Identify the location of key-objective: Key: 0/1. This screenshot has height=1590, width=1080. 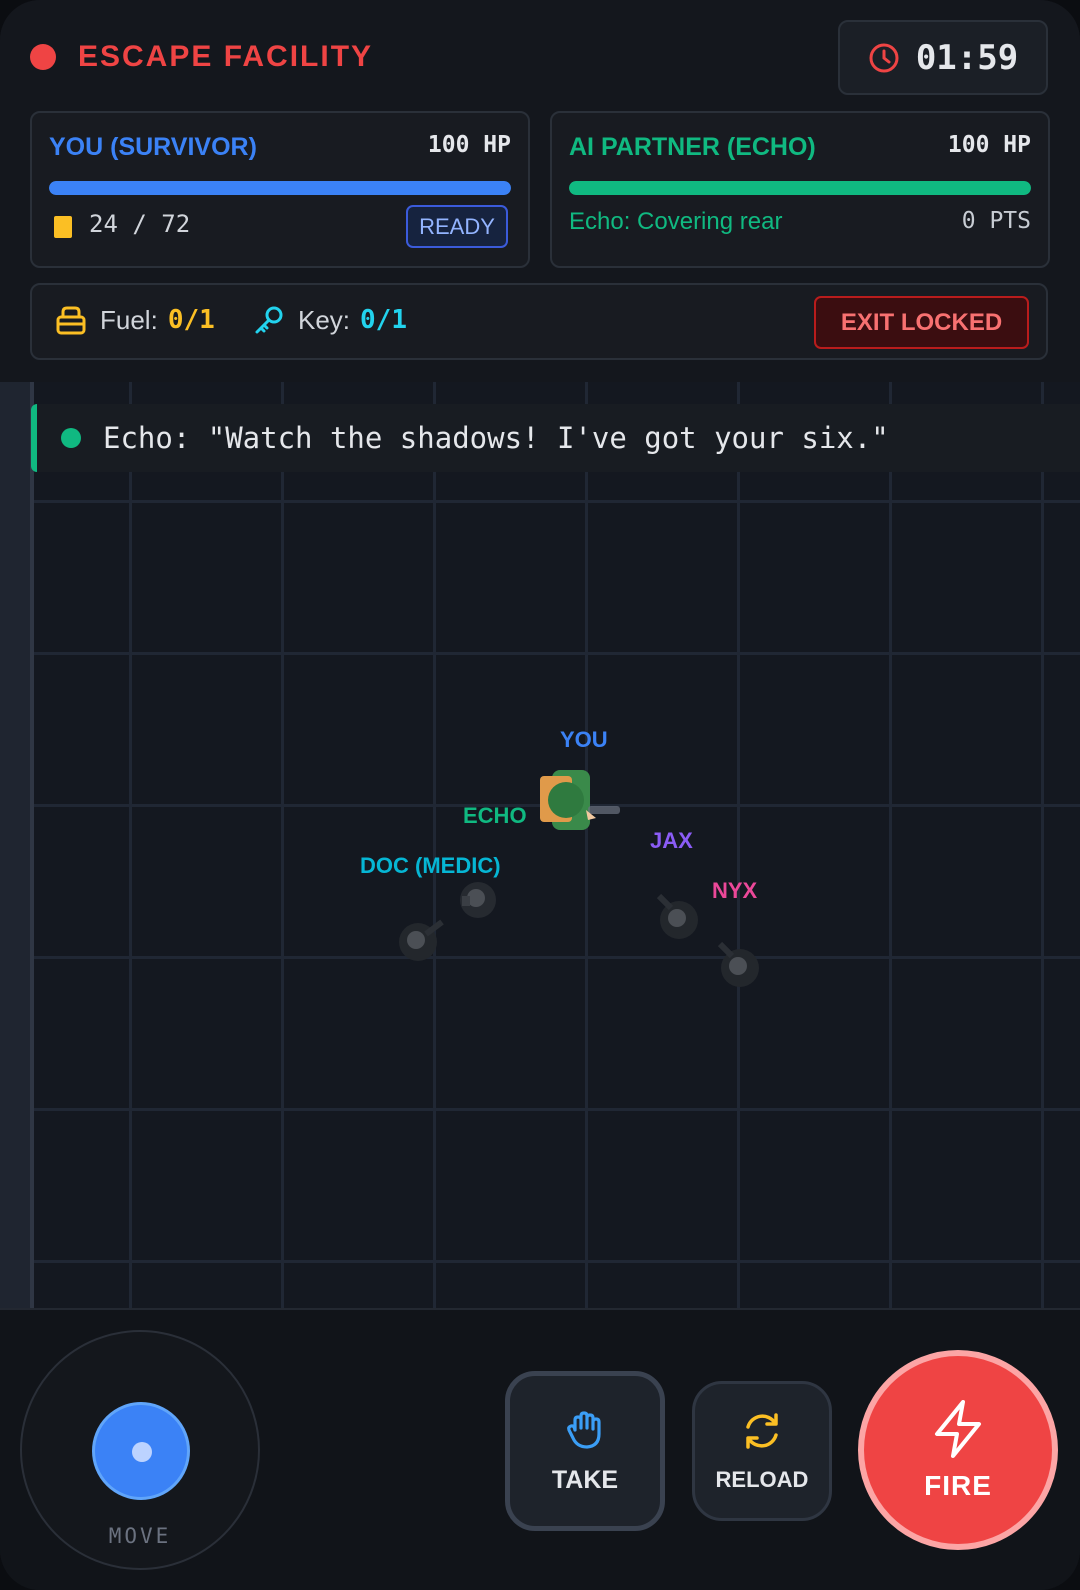
(329, 320).